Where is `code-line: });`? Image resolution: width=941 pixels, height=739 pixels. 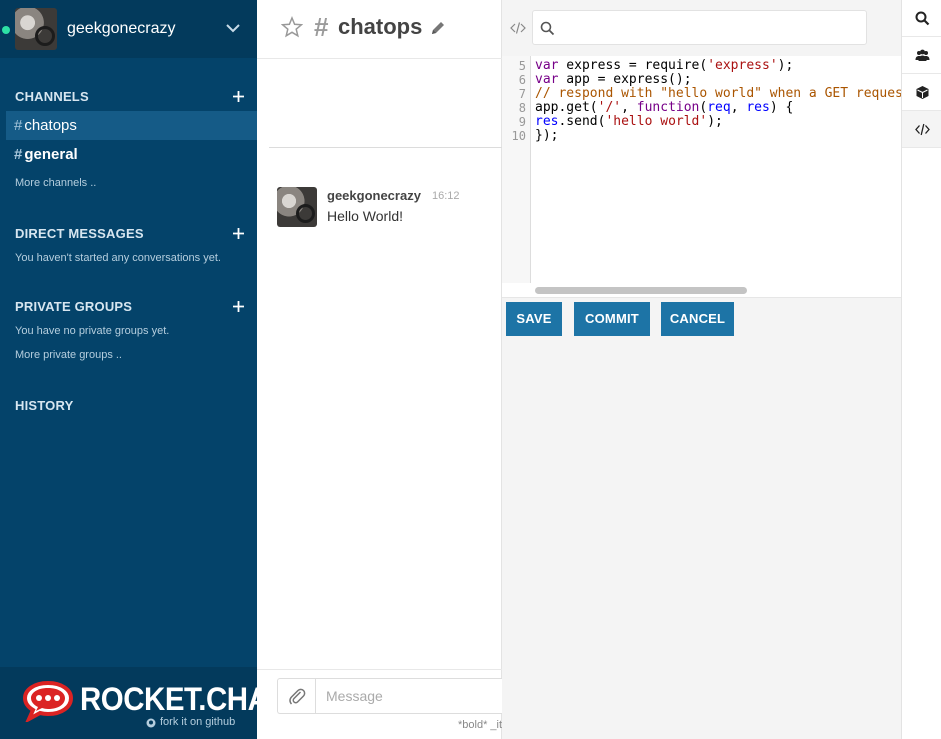 code-line: }); is located at coordinates (547, 135).